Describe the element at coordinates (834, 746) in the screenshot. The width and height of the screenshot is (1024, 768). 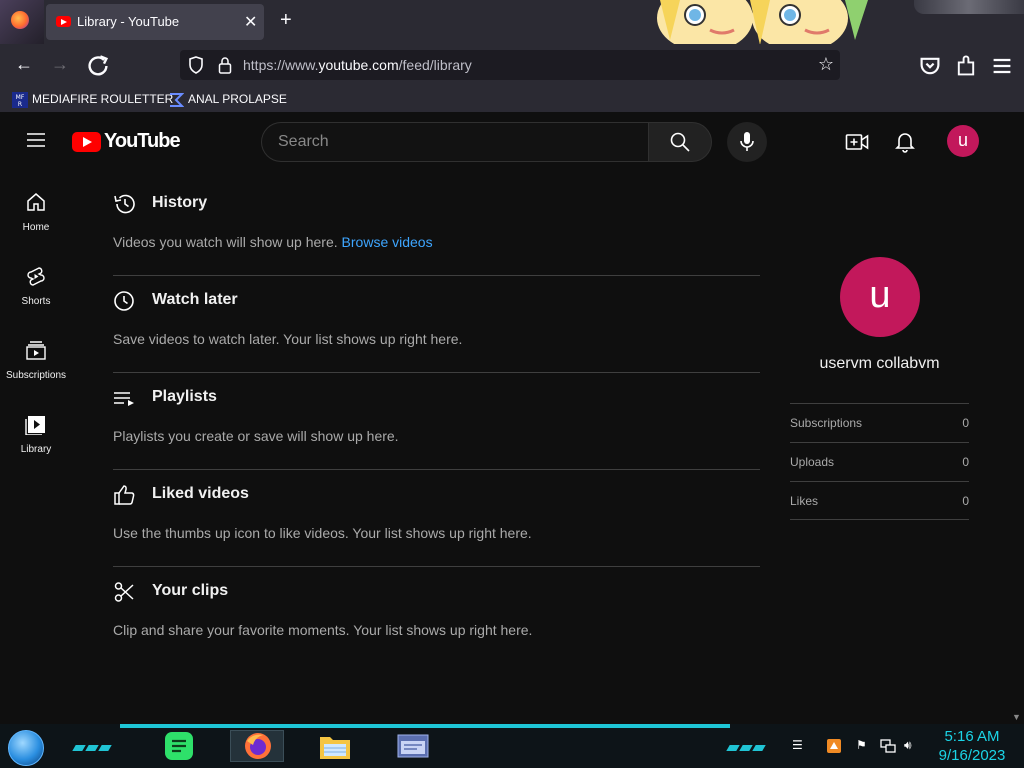
I see `tray-app-icon` at that location.